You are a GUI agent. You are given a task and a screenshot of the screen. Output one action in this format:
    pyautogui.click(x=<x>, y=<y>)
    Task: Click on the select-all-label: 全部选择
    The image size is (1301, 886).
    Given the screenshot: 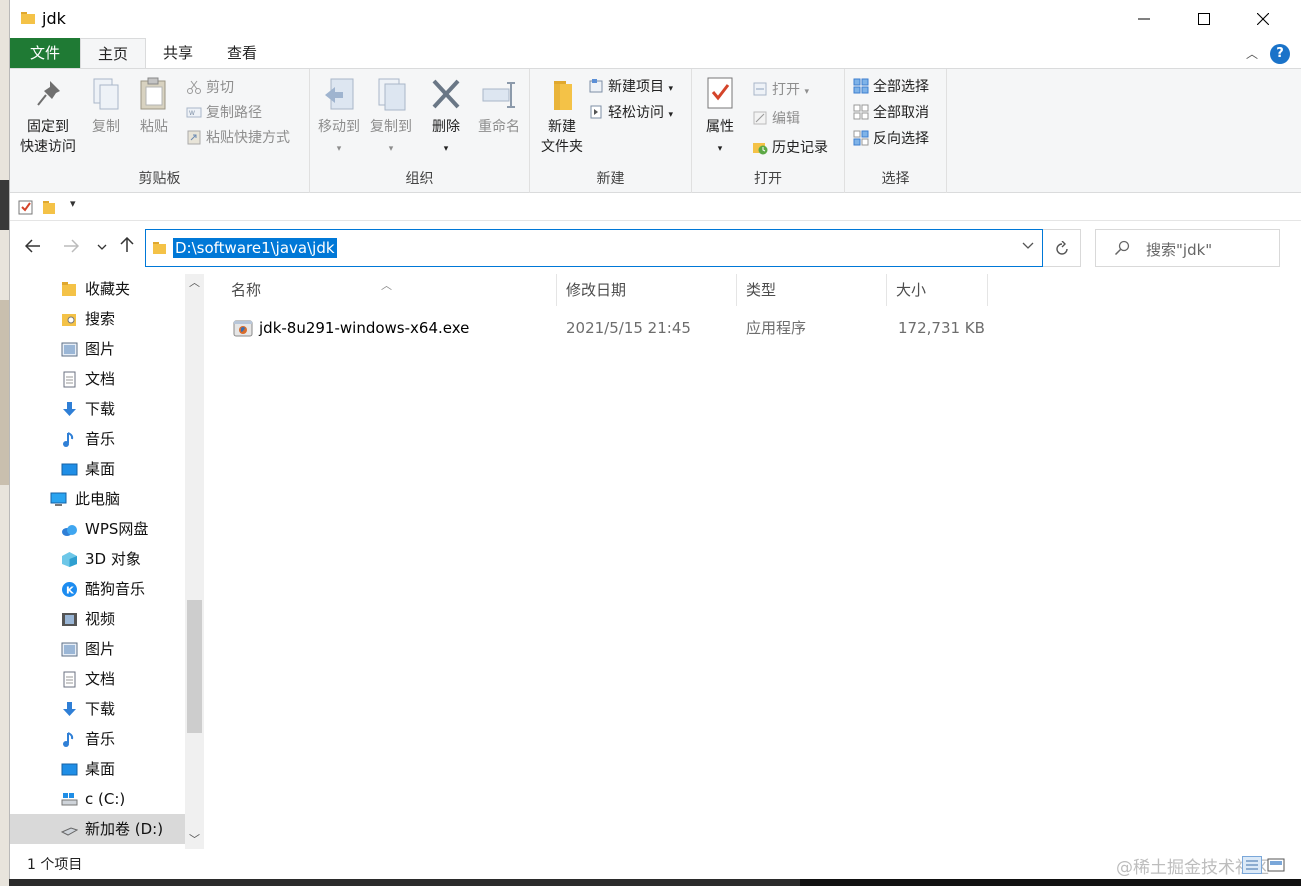 What is the action you would take?
    pyautogui.click(x=901, y=87)
    